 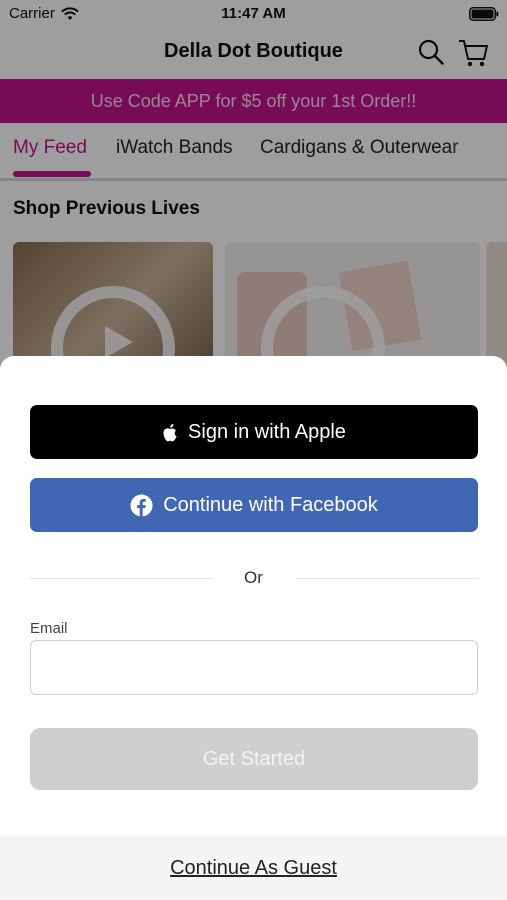 I want to click on guest-bar: Continue As Guest, so click(x=253, y=868).